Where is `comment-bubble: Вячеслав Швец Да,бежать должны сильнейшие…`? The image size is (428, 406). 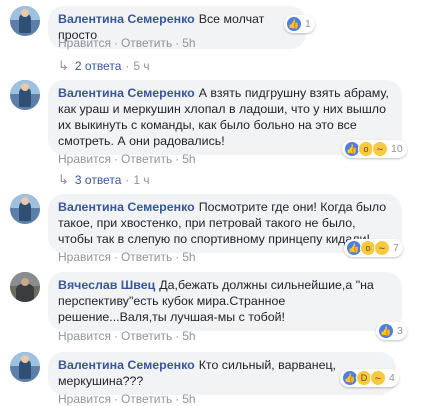 comment-bubble: Вячеслав Швец Да,бежать должны сильнейшие… is located at coordinates (225, 301).